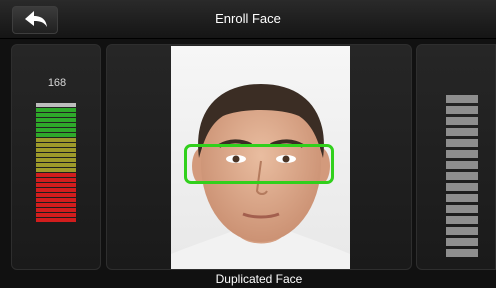 This screenshot has height=288, width=496. I want to click on progress-bars, so click(462, 177).